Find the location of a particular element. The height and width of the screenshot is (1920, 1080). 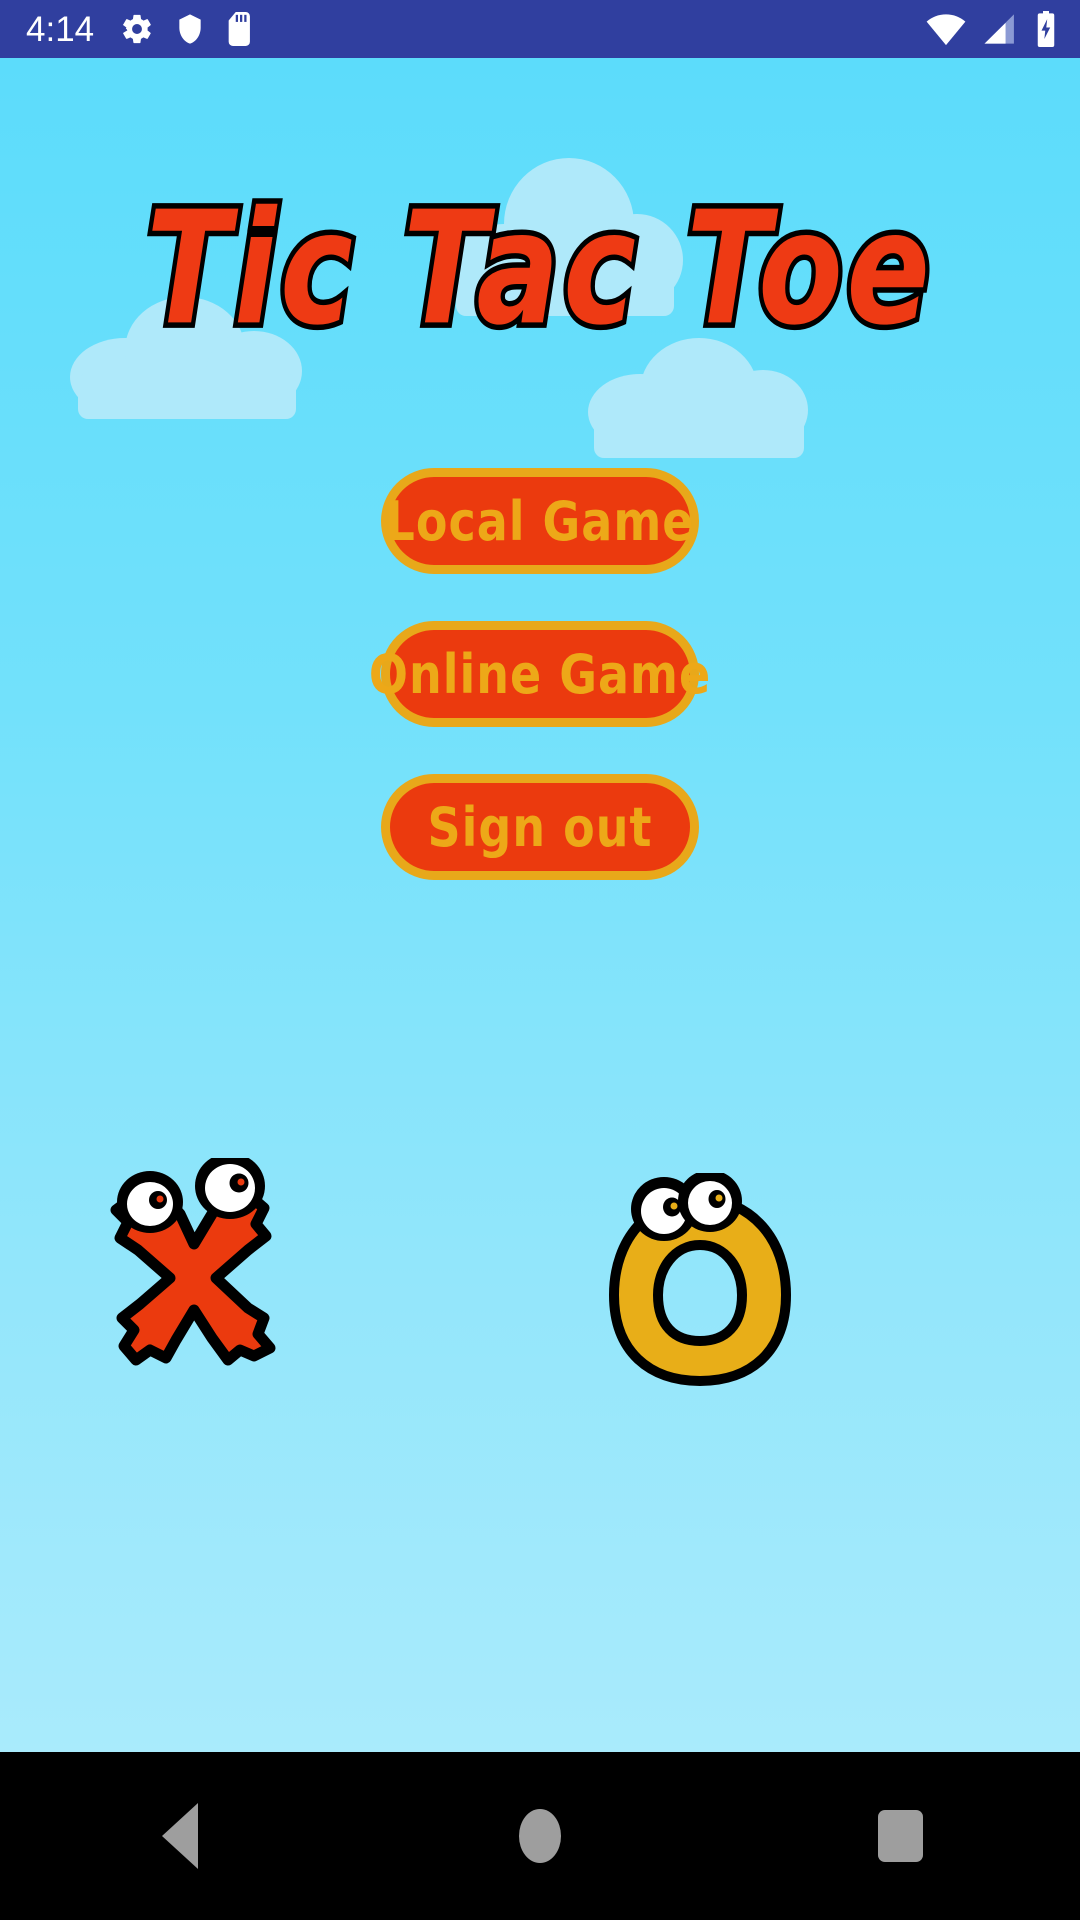

cell-signal-icon is located at coordinates (1000, 29).